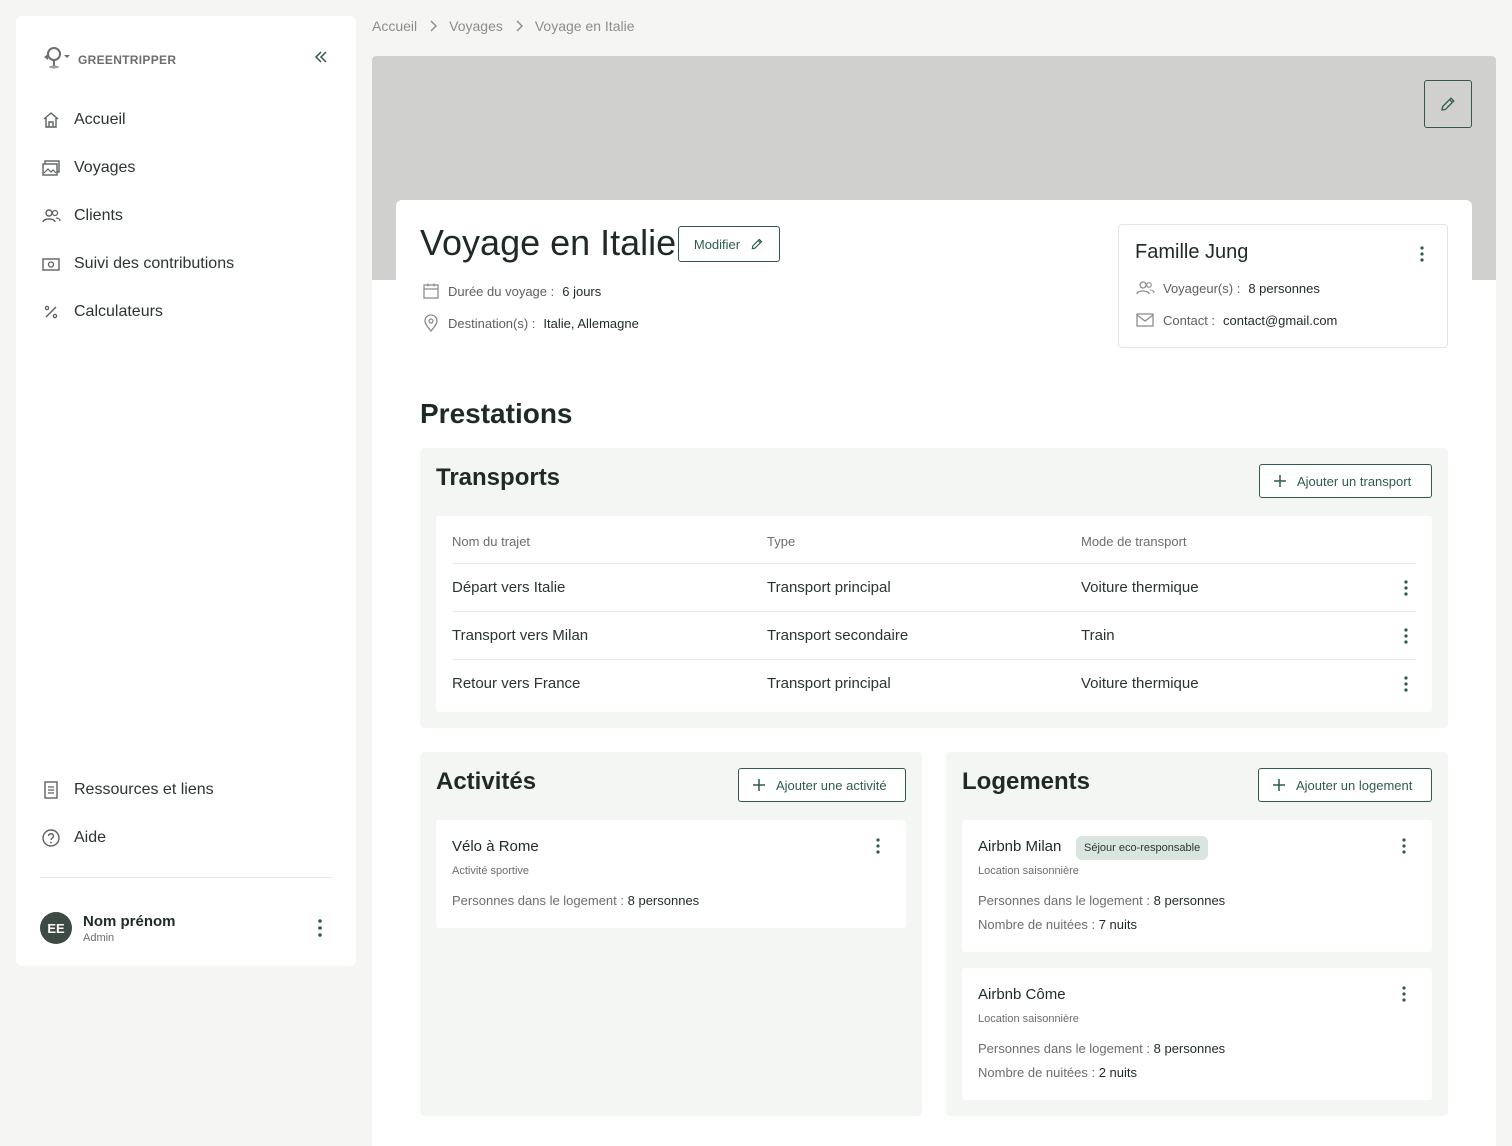 The image size is (1512, 1146). What do you see at coordinates (1022, 994) in the screenshot?
I see `logement-title: Airbnb Côme` at bounding box center [1022, 994].